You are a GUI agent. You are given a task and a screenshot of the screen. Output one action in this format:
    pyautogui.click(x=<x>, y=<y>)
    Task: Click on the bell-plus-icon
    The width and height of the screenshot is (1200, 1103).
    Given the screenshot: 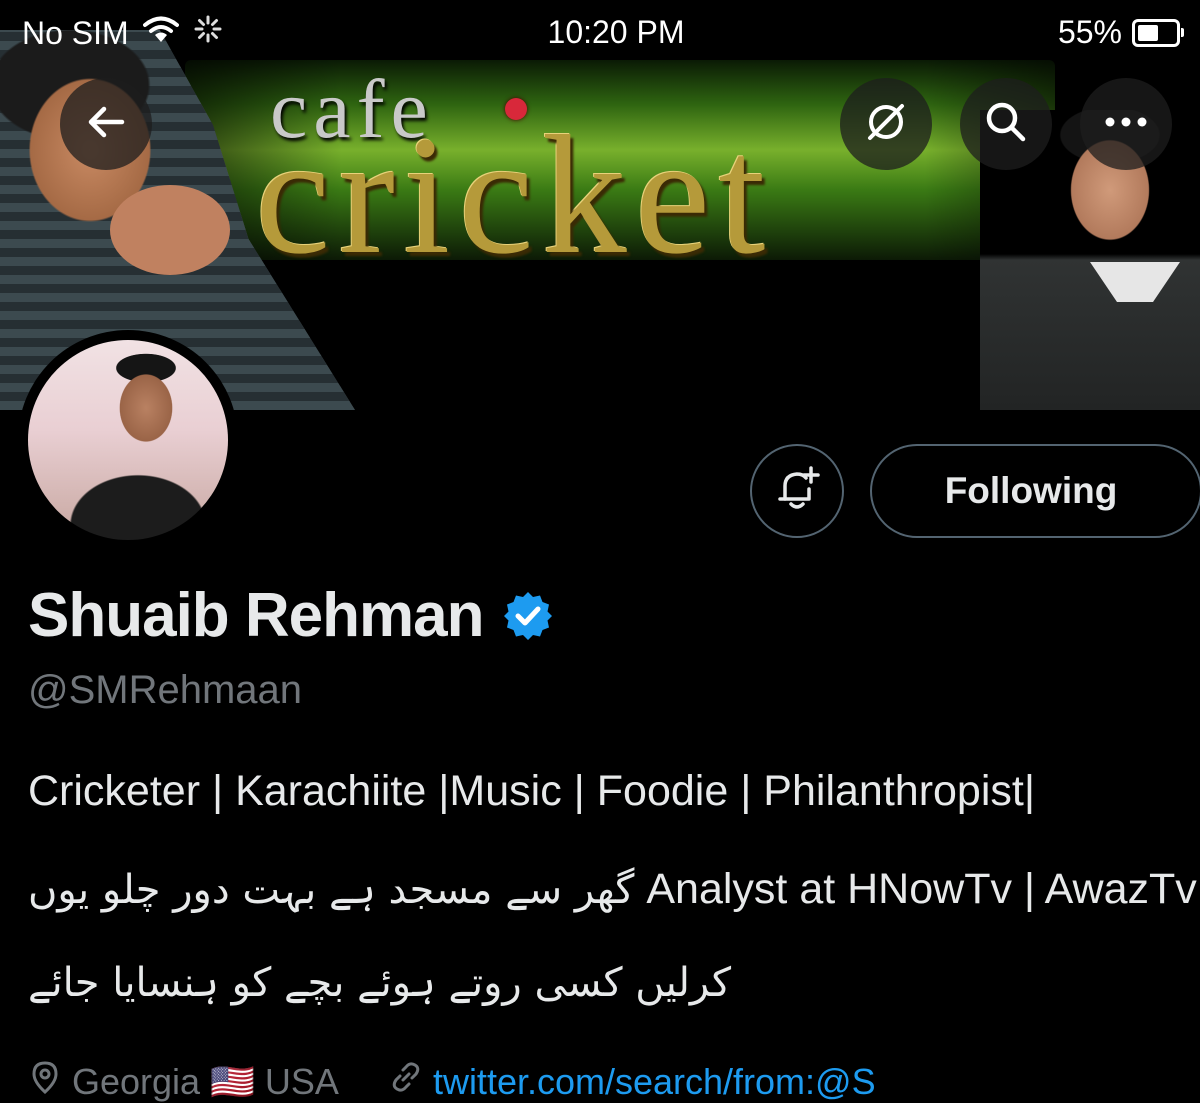 What is the action you would take?
    pyautogui.click(x=797, y=491)
    